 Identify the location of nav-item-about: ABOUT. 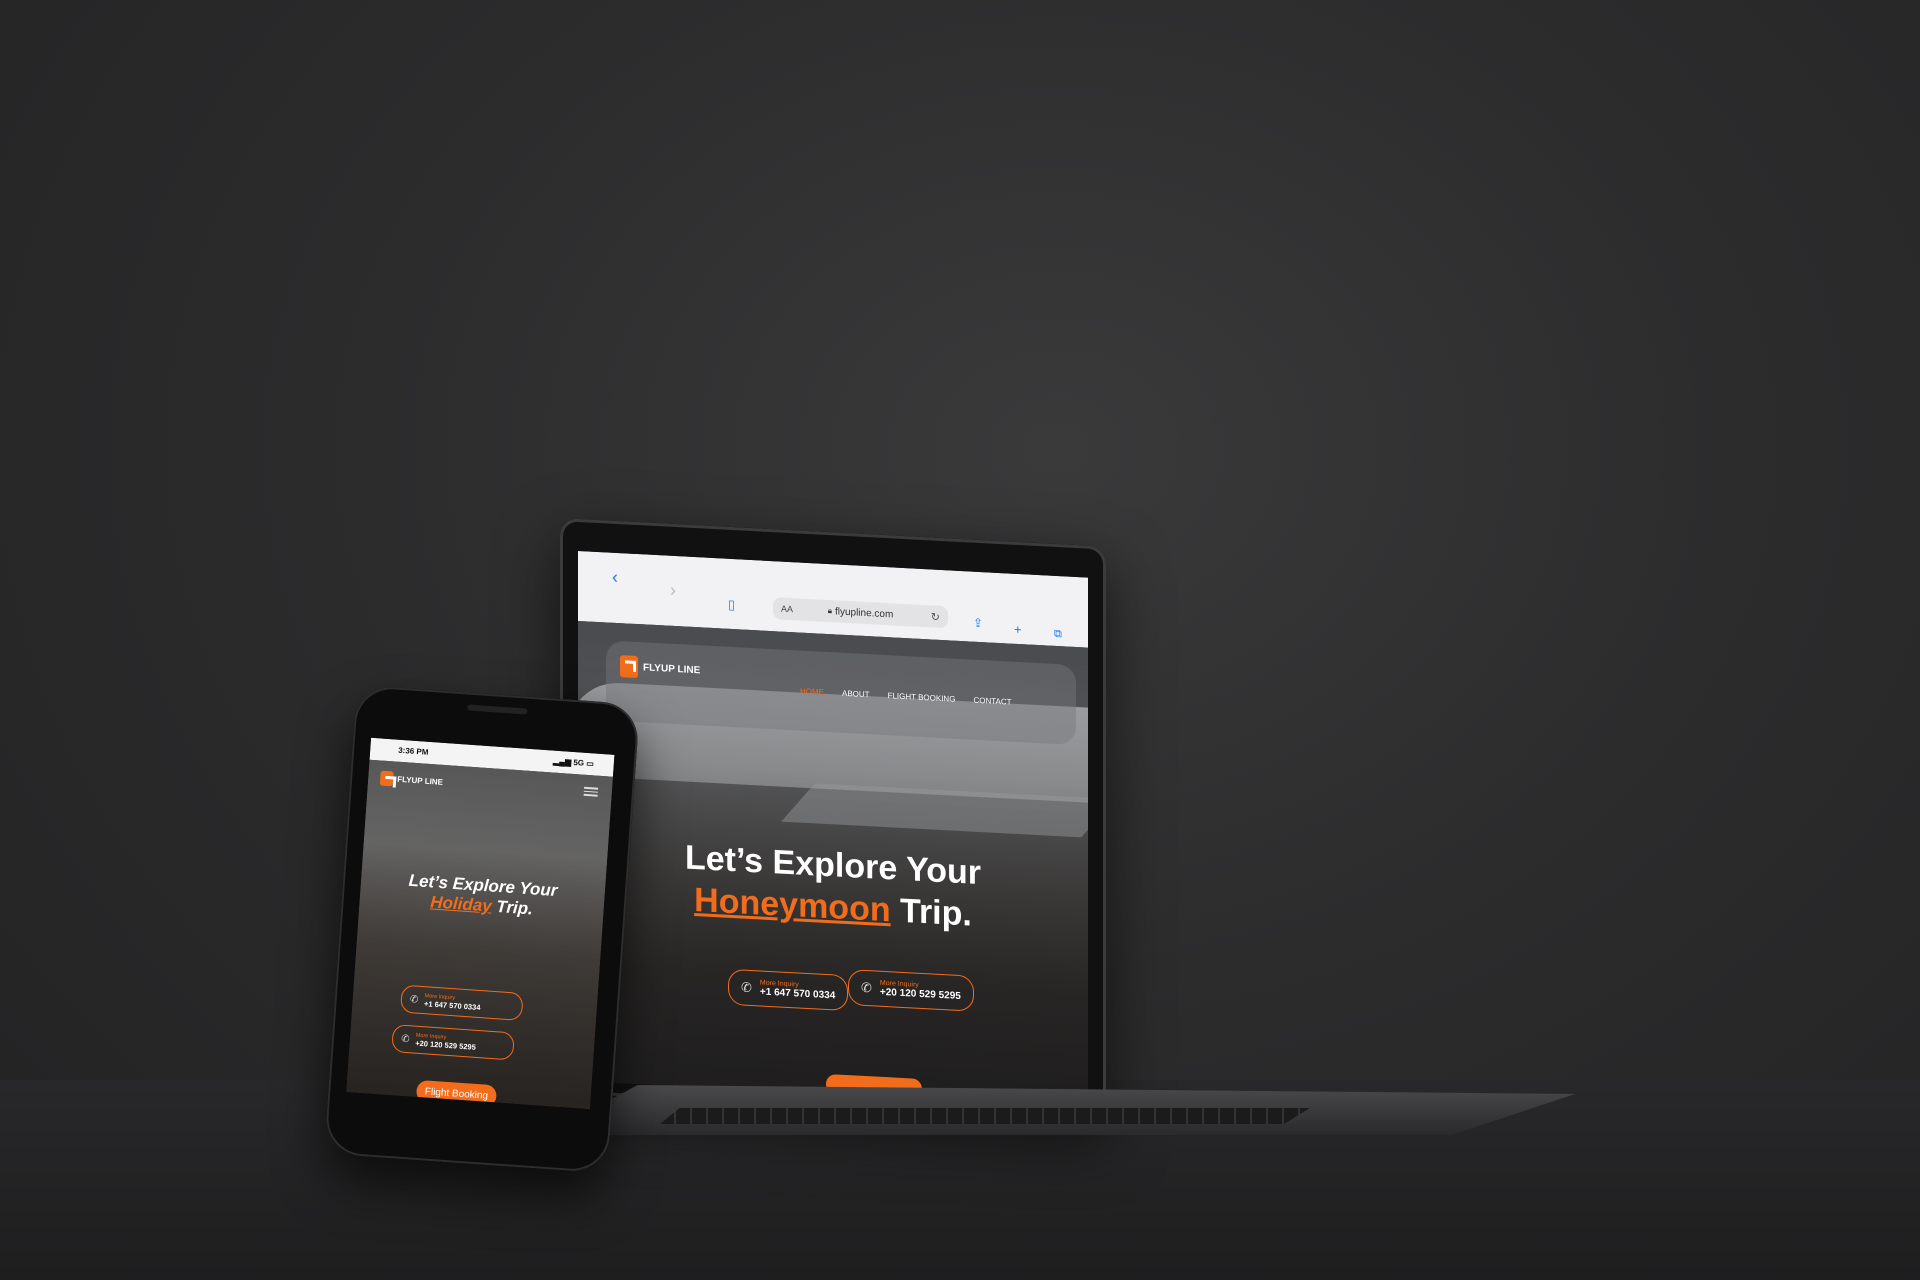
(856, 694).